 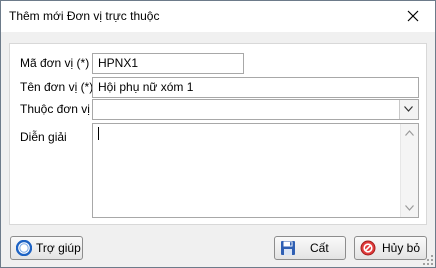 I want to click on cancel-button: Hủy bỏ, so click(x=390, y=248).